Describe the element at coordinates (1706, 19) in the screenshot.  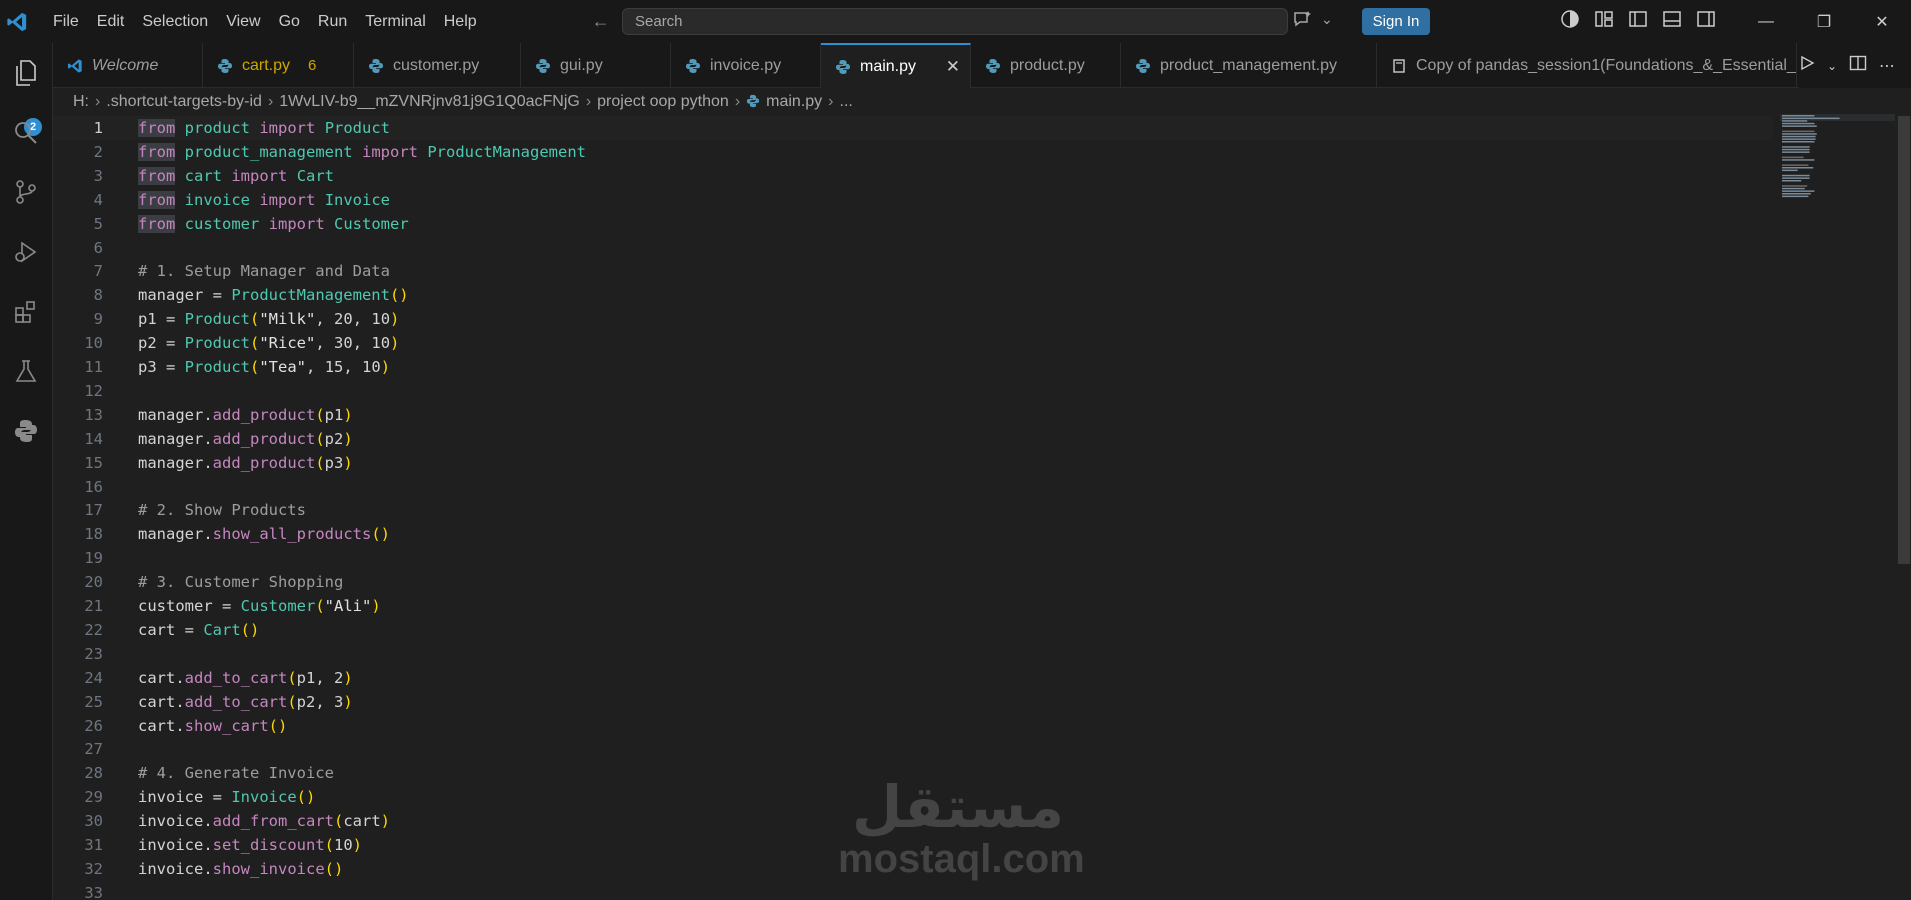
I see `toggle-secondary-sidebar-icon` at that location.